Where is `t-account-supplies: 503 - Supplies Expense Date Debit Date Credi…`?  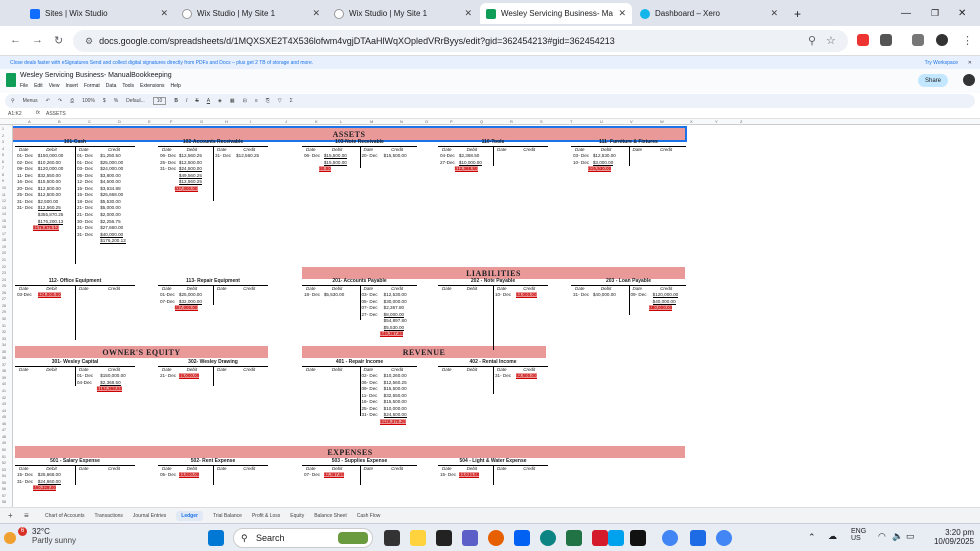
t-account-supplies: 503 - Supplies Expense Date Debit Date Credi… is located at coordinates (359, 482).